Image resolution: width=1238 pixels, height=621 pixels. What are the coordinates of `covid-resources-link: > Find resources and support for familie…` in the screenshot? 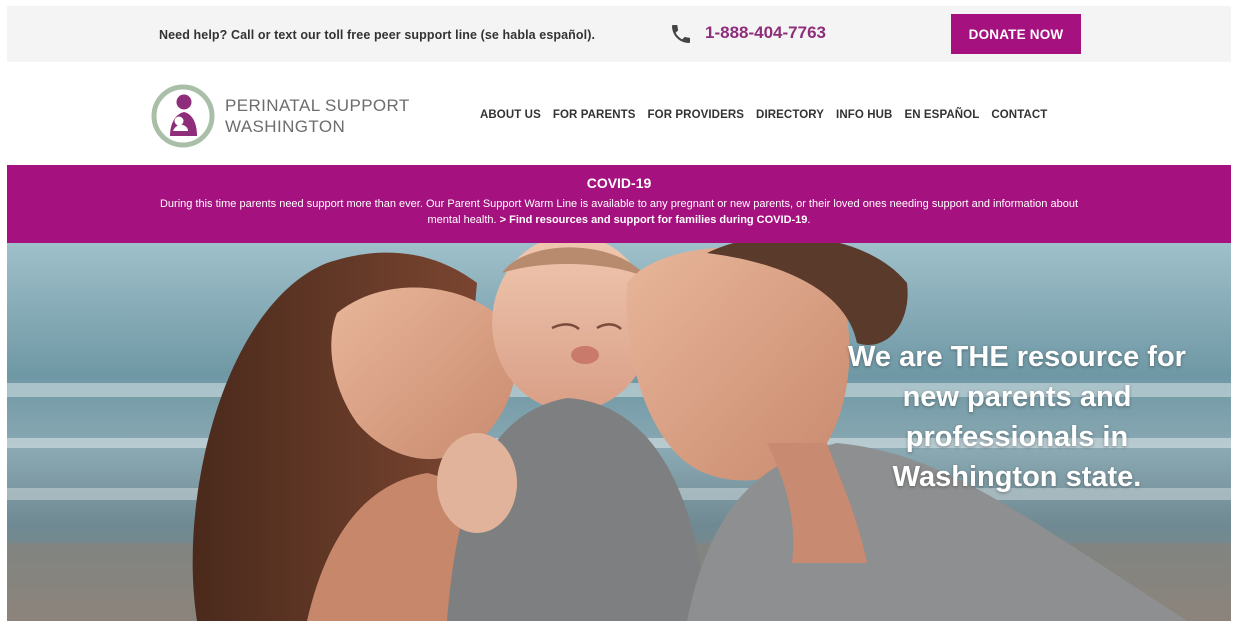 It's located at (654, 220).